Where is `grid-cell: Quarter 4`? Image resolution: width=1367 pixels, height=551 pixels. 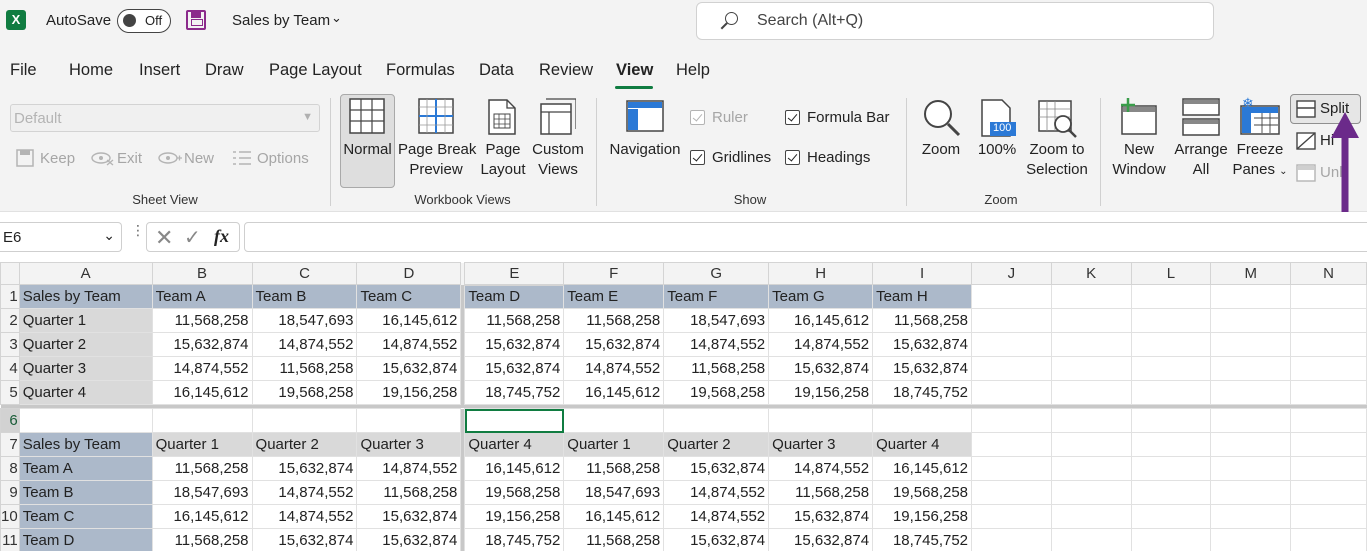
grid-cell: Quarter 4 is located at coordinates (922, 444).